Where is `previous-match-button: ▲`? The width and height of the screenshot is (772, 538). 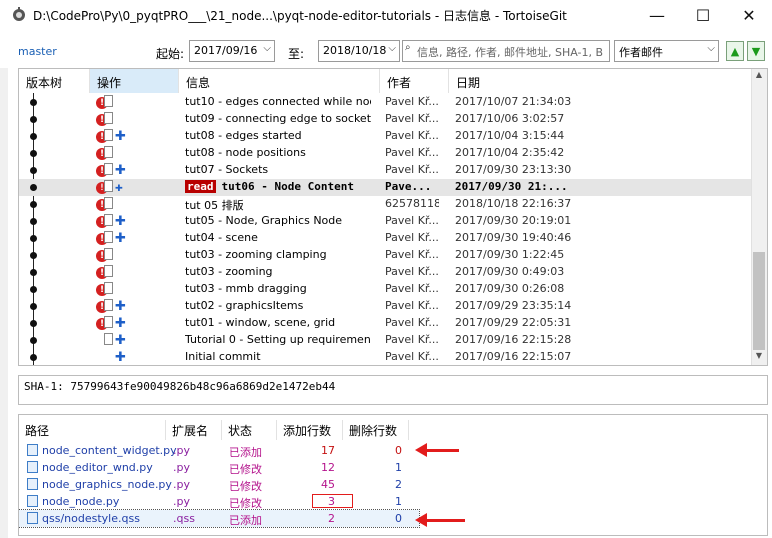
previous-match-button: ▲ is located at coordinates (735, 51).